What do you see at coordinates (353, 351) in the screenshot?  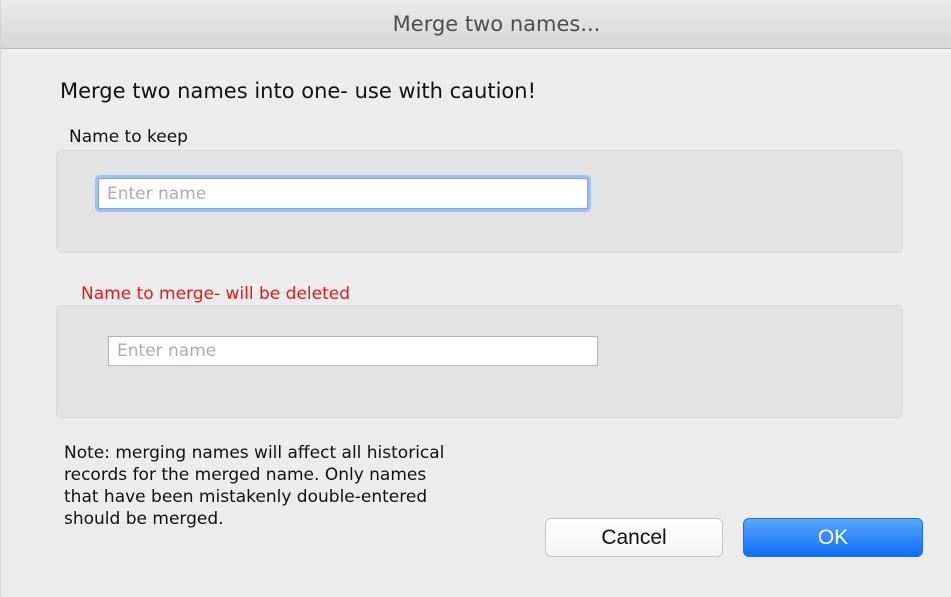 I see `name-to-merge-input` at bounding box center [353, 351].